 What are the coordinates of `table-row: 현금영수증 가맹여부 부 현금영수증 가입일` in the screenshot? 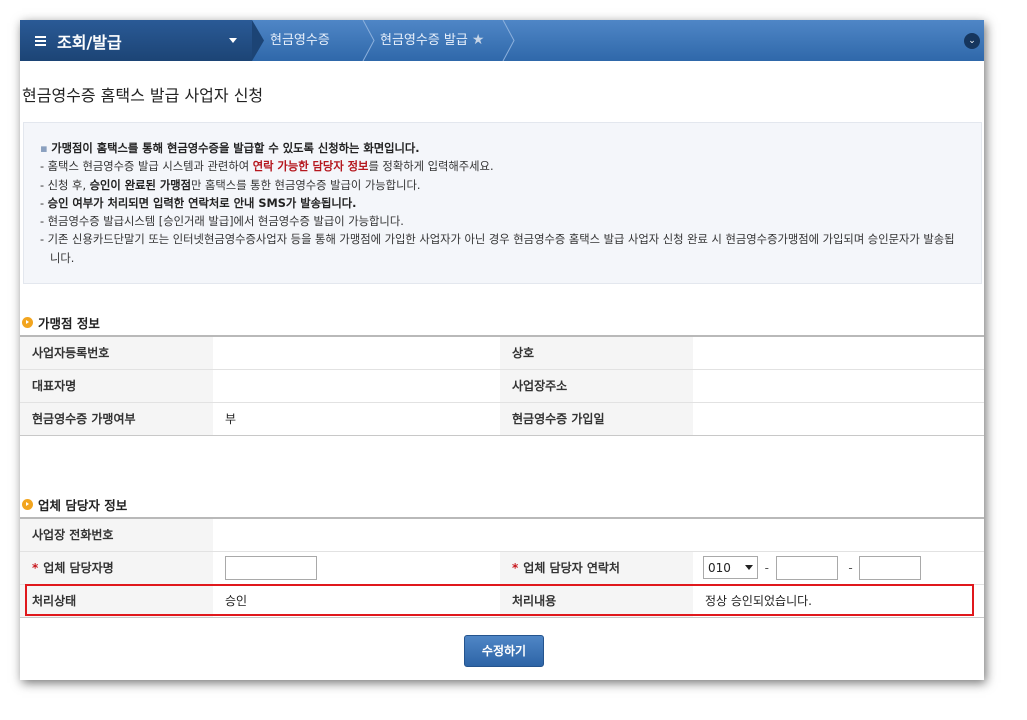 It's located at (502, 419).